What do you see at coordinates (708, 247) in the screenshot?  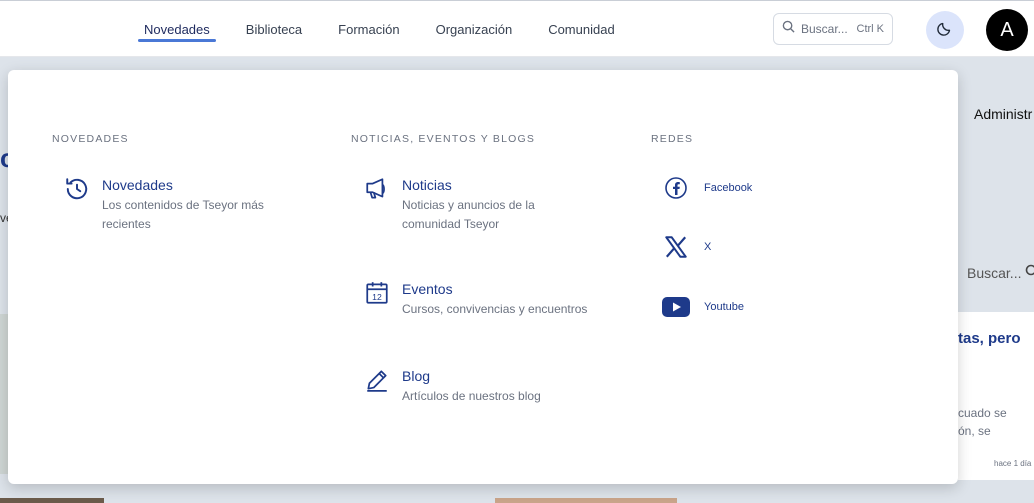 I see `social-label: X` at bounding box center [708, 247].